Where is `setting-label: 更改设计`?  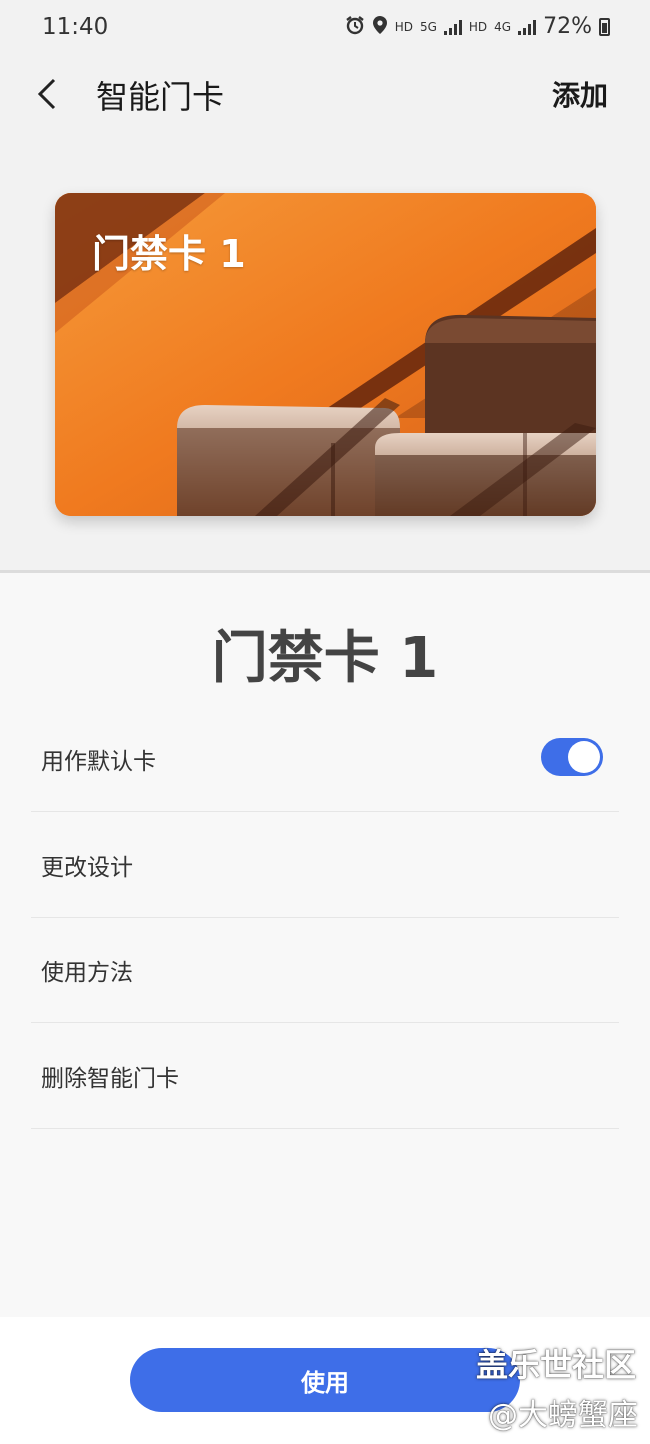 setting-label: 更改设计 is located at coordinates (87, 868).